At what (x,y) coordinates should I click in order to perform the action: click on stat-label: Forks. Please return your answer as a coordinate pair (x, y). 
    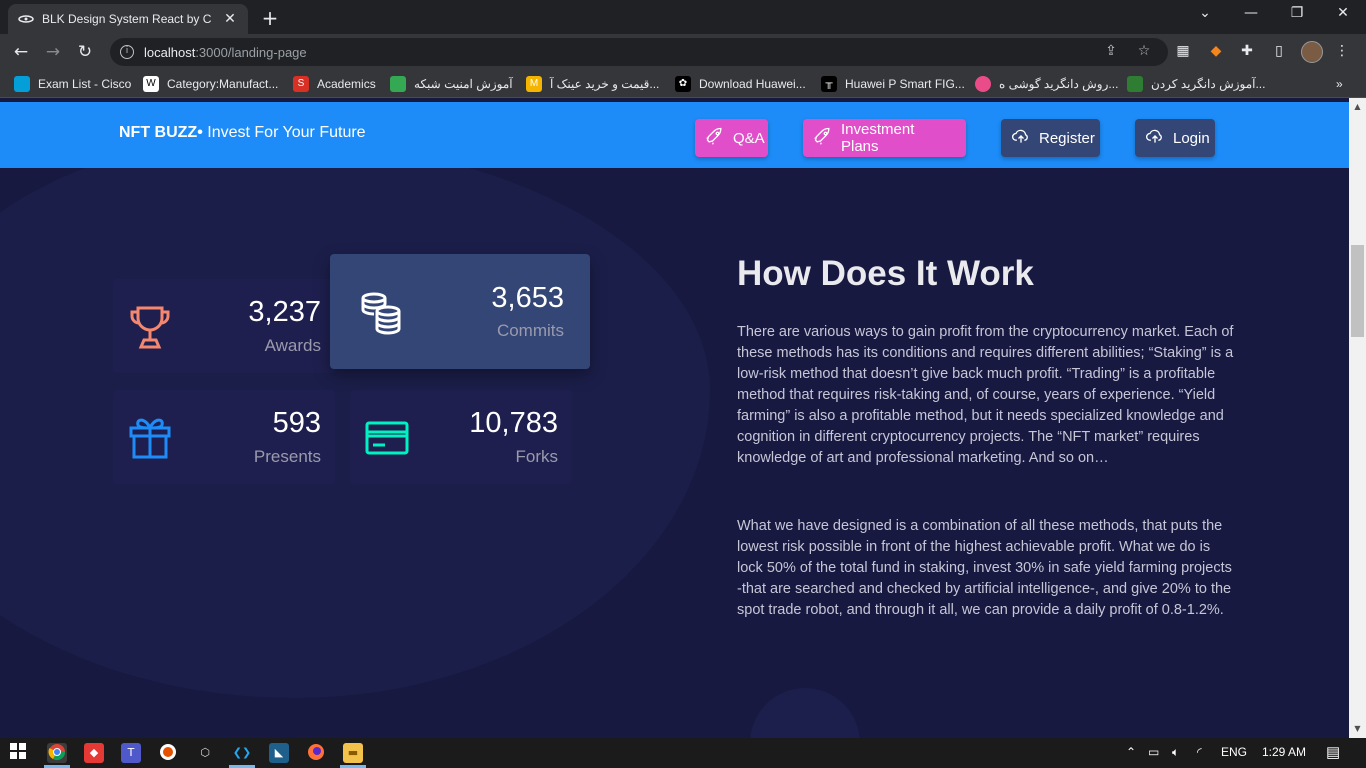
    Looking at the image, I should click on (537, 456).